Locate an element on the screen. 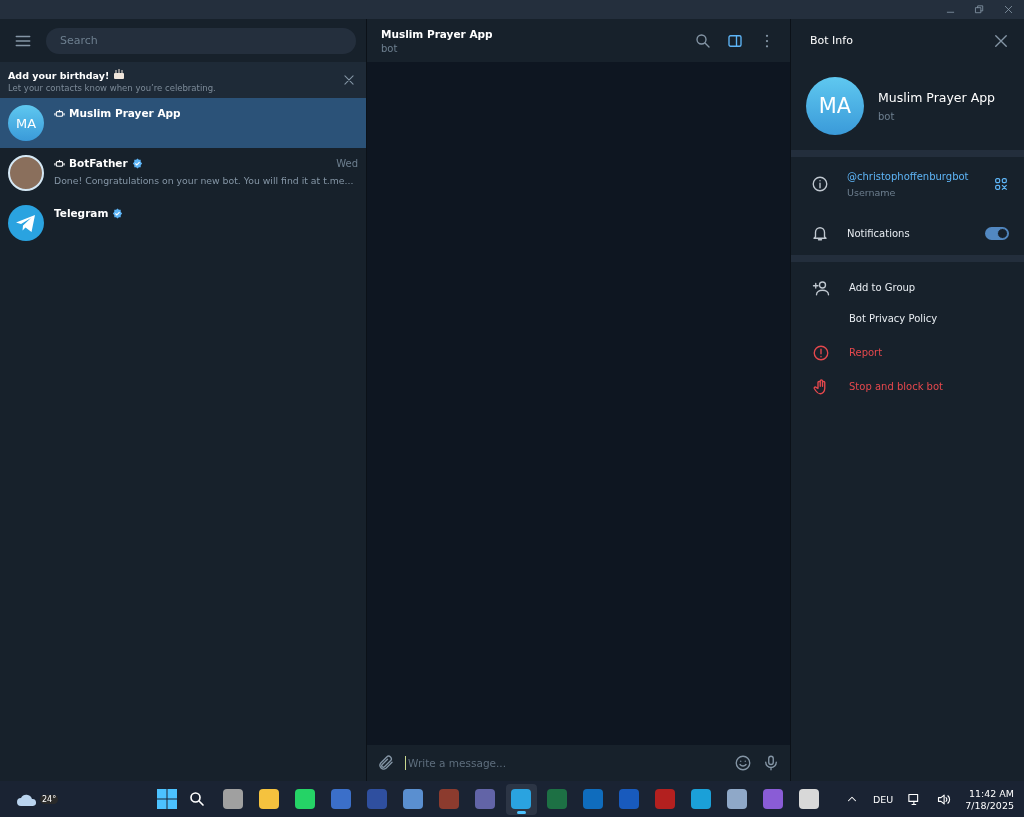  chat-name: Telegram is located at coordinates (81, 213).